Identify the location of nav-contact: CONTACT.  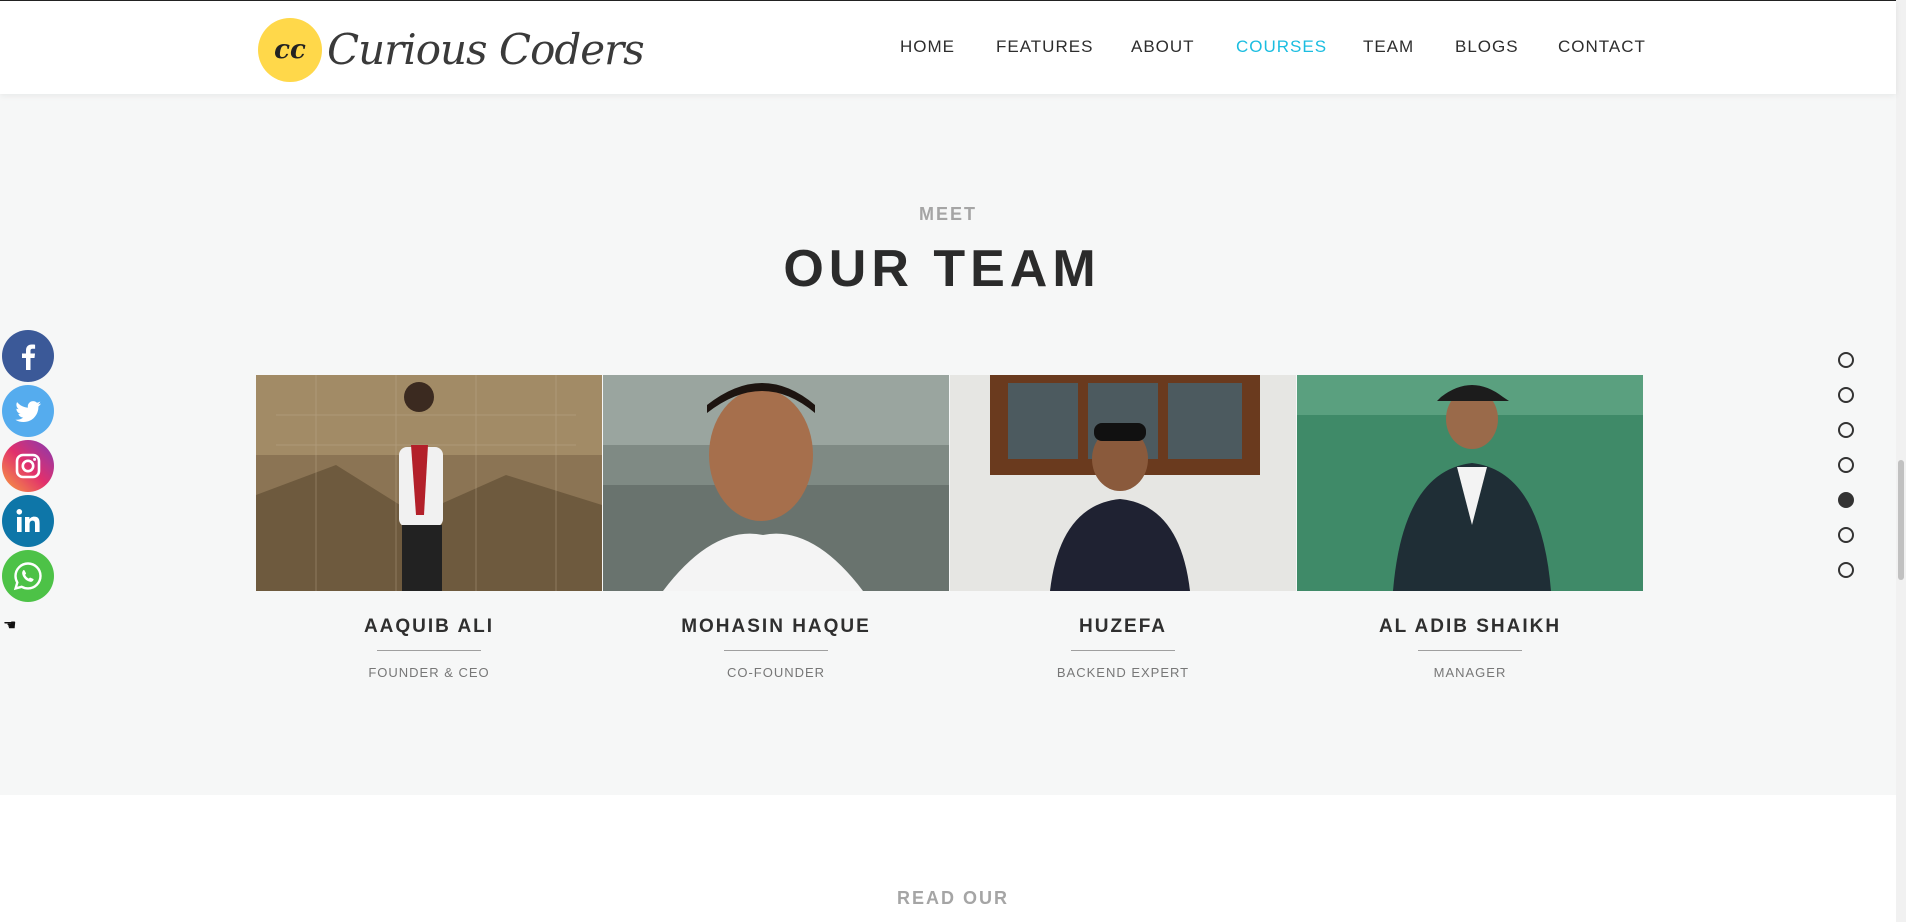
(1602, 47).